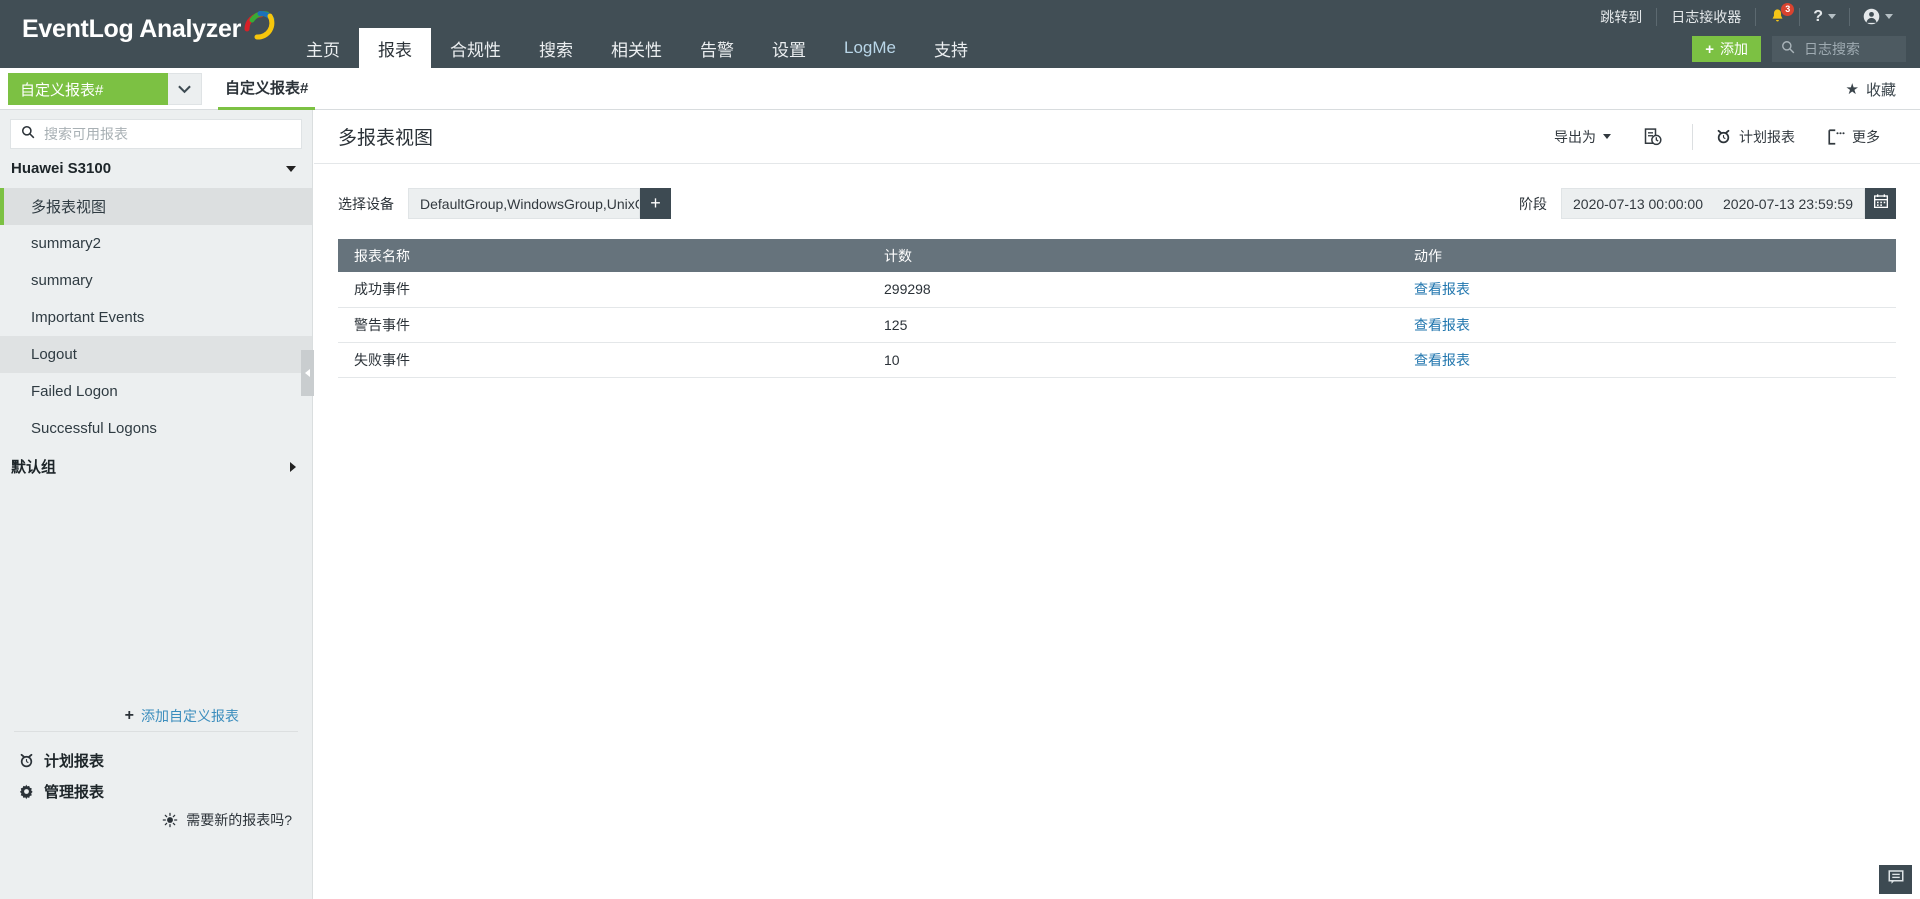 This screenshot has width=1920, height=899. What do you see at coordinates (1788, 203) in the screenshot?
I see `date-to: 2020-07-13 23:59:59` at bounding box center [1788, 203].